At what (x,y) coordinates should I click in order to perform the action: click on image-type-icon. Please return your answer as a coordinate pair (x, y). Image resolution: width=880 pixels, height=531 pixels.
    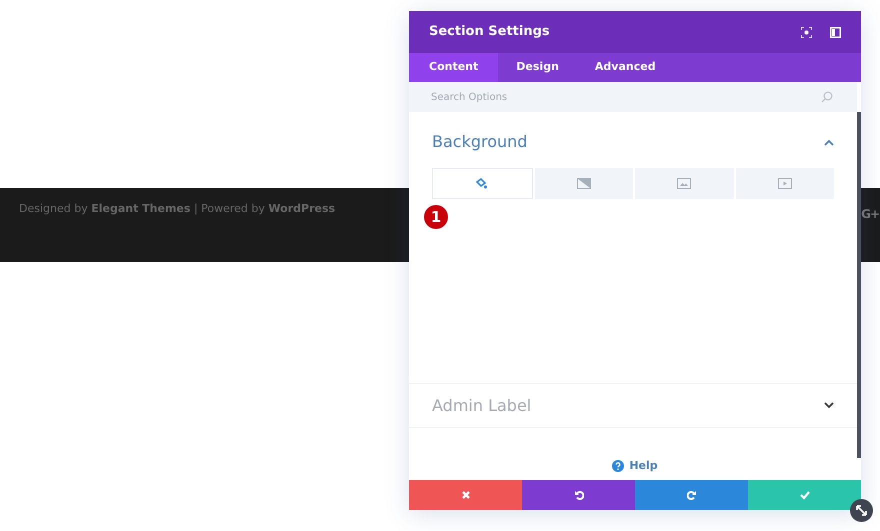
    Looking at the image, I should click on (684, 183).